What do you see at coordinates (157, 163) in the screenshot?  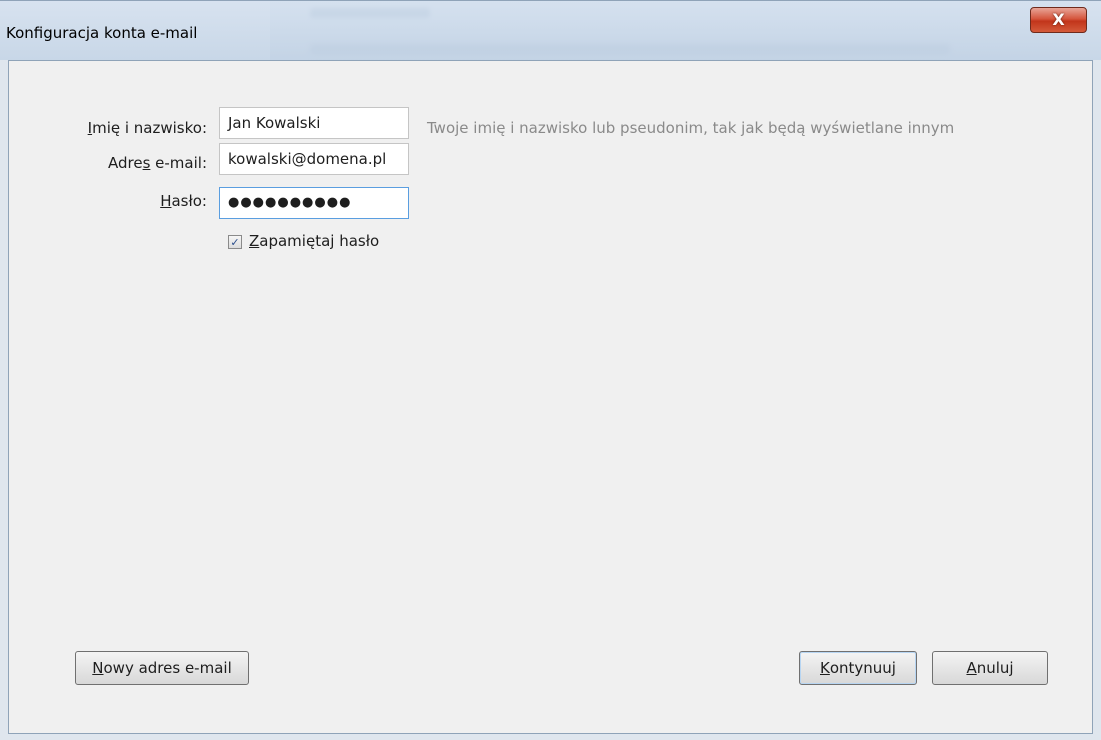 I see `email-label: Adres e-mail:` at bounding box center [157, 163].